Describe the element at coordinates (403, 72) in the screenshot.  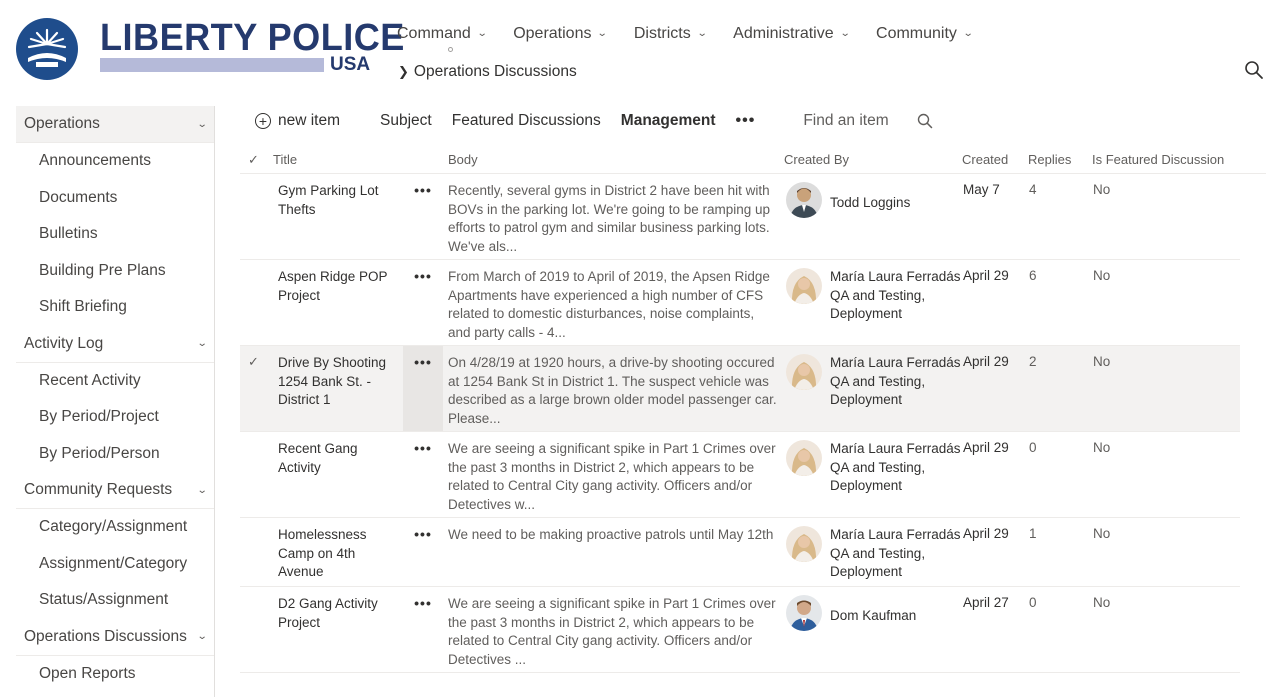
I see `chevron-right-icon: ❯` at that location.